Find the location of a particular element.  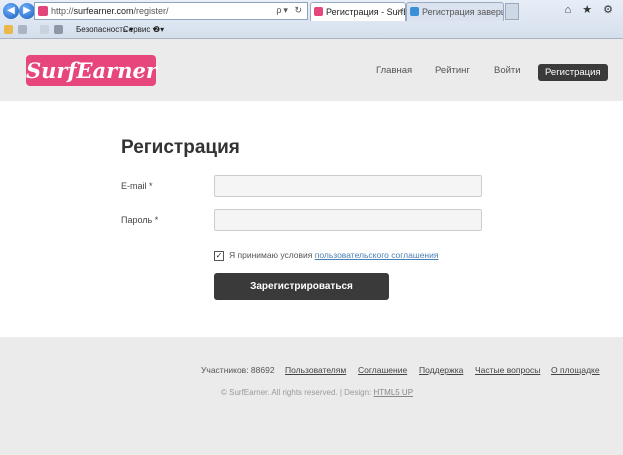

address-controls: ρ▾ ↻ is located at coordinates (290, 10).